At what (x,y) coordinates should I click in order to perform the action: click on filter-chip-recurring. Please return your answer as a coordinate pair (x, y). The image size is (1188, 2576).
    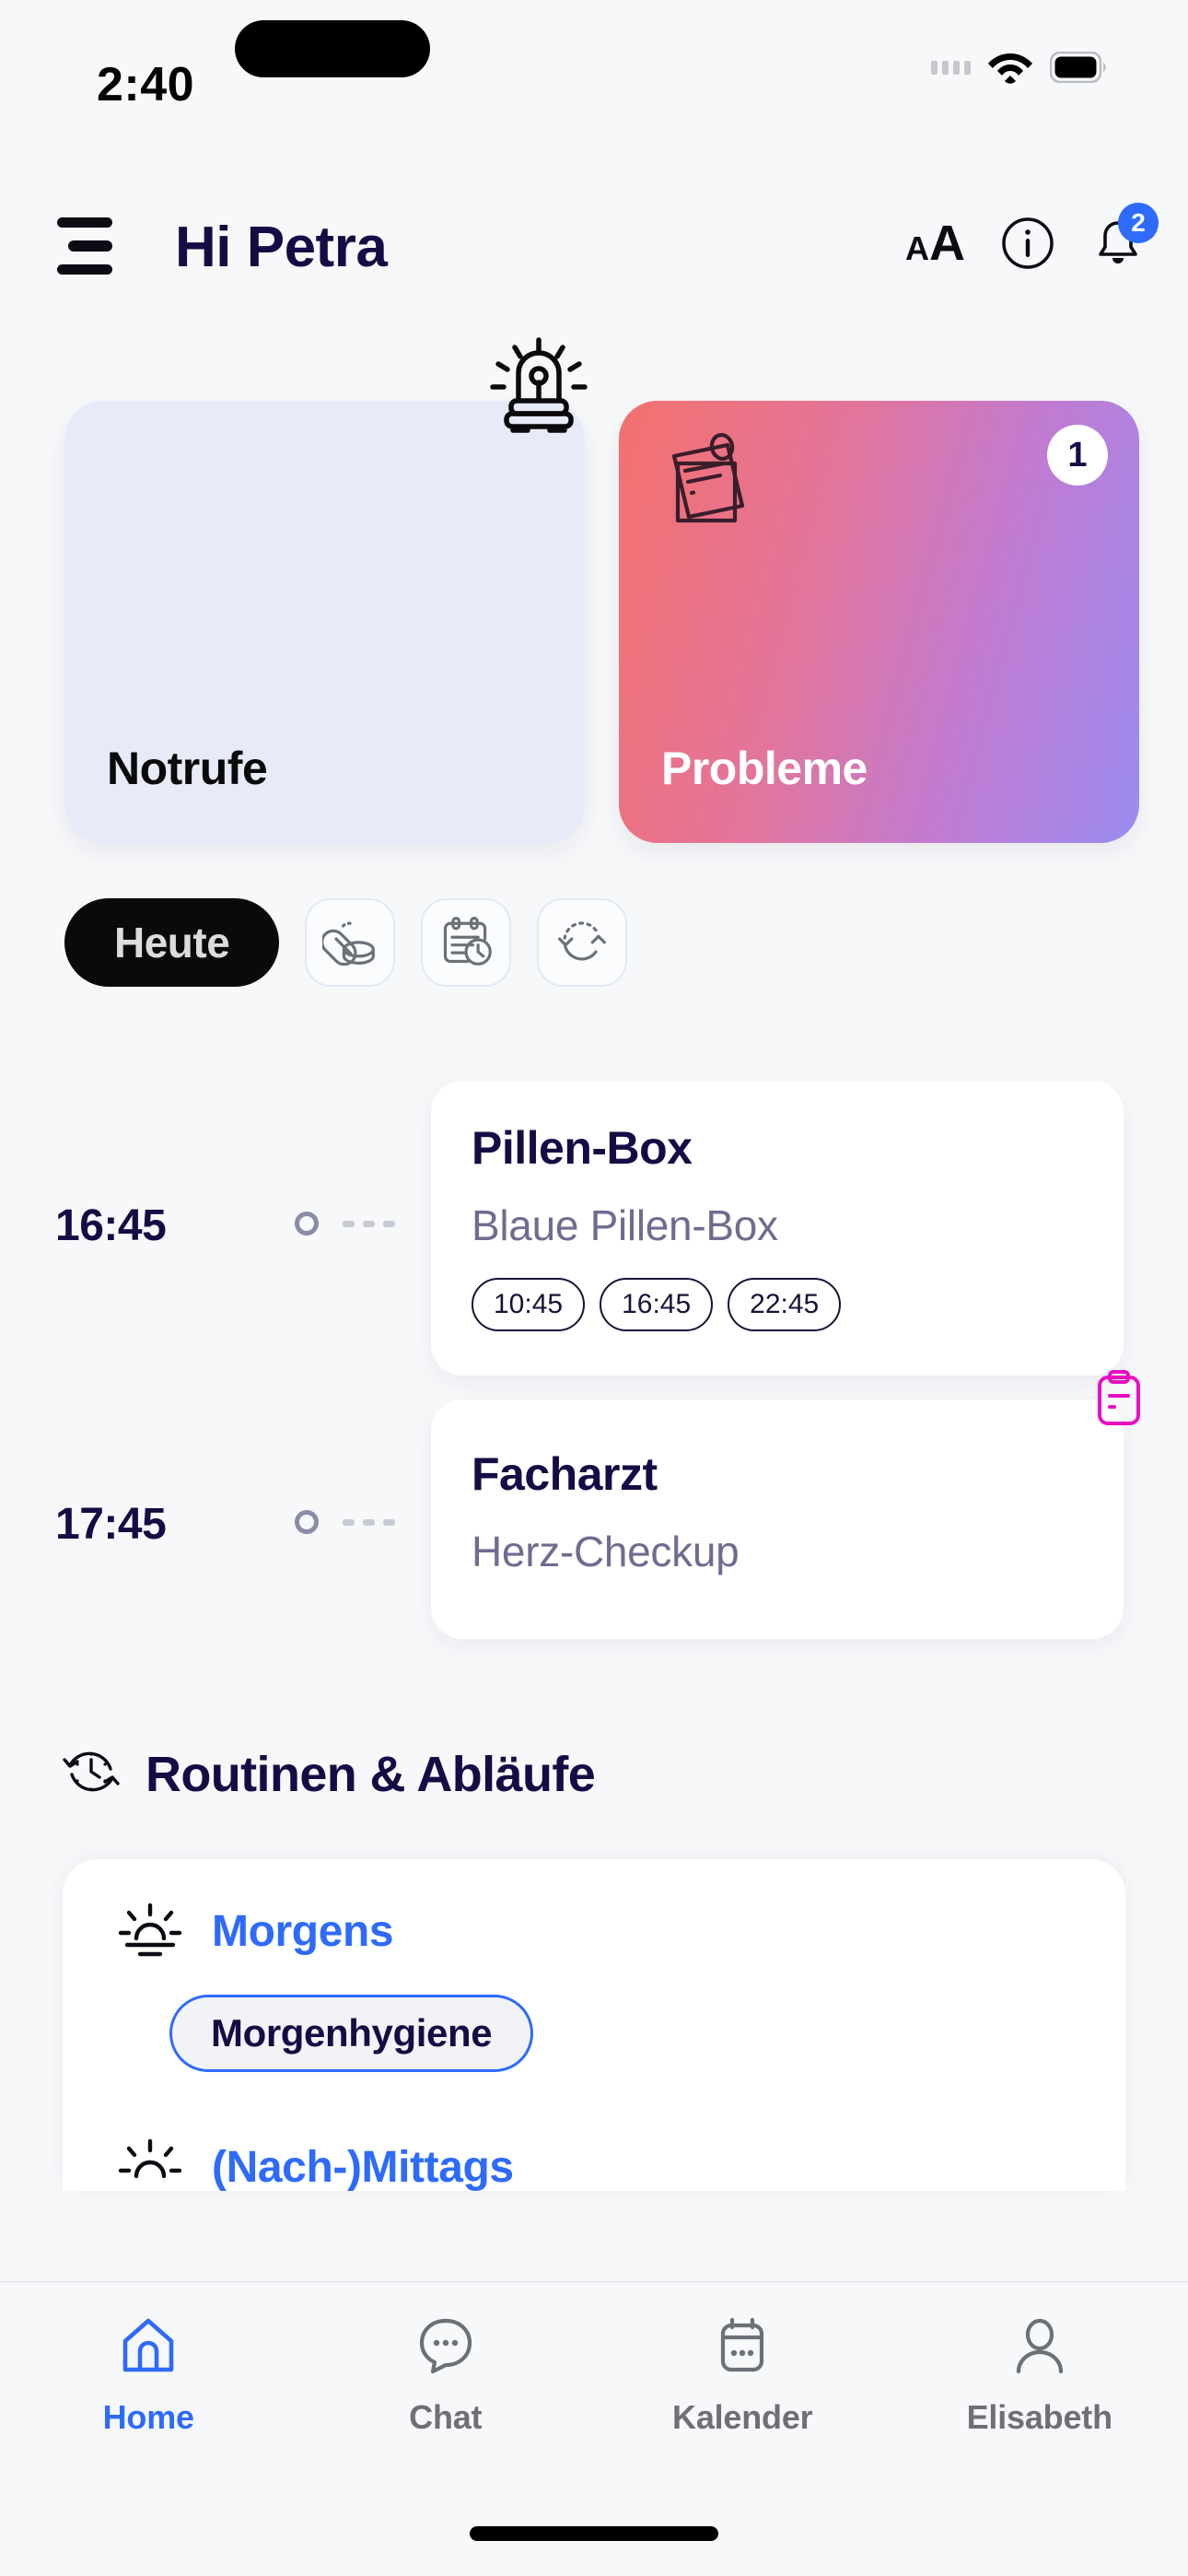
    Looking at the image, I should click on (582, 942).